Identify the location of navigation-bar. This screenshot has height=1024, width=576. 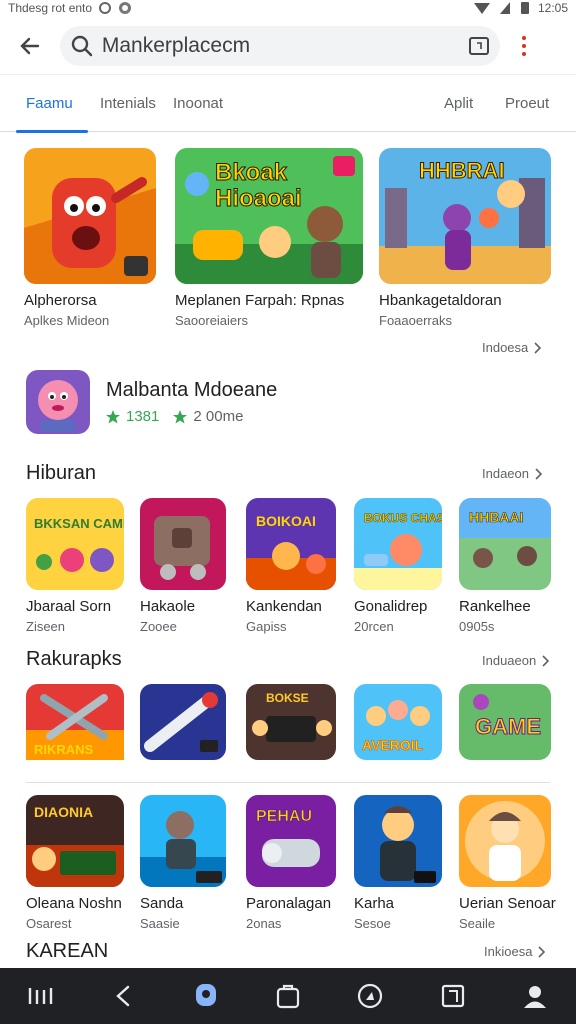
(288, 996).